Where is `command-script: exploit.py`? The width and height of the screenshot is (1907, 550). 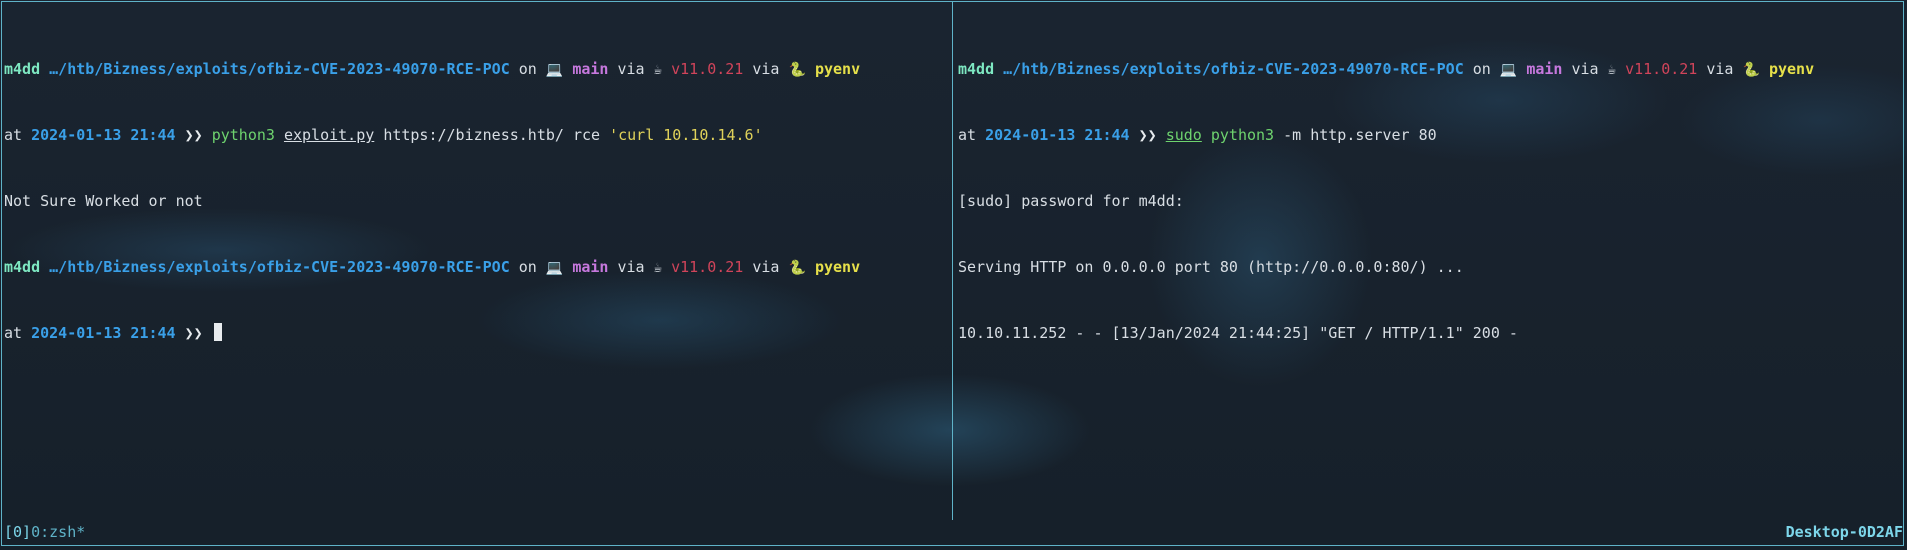
command-script: exploit.py is located at coordinates (329, 135).